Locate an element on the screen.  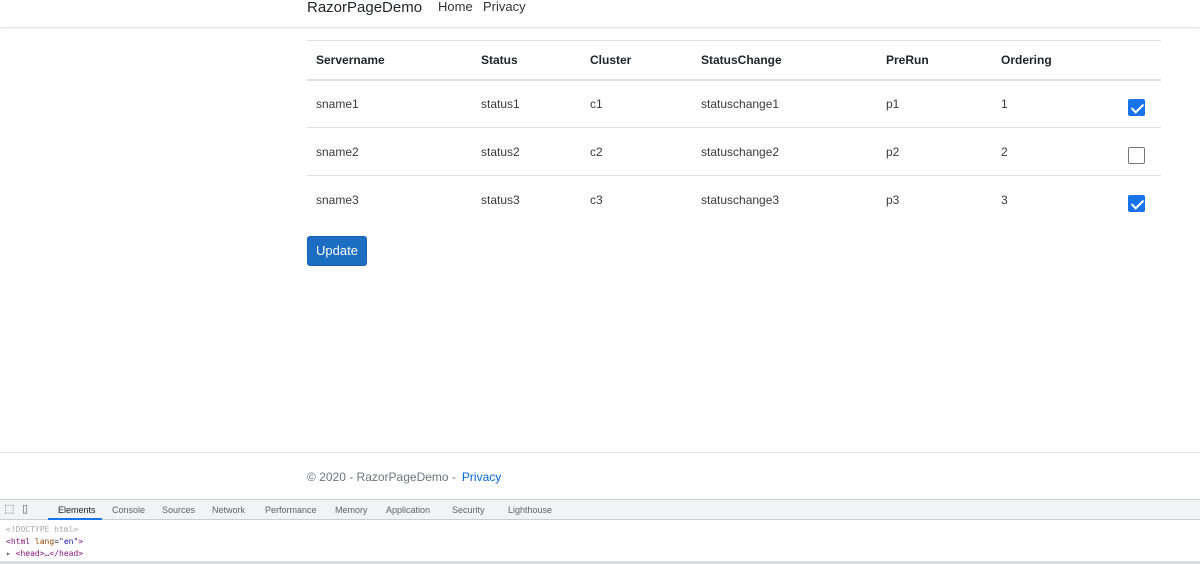
devtools-tab-console: Console is located at coordinates (128, 510).